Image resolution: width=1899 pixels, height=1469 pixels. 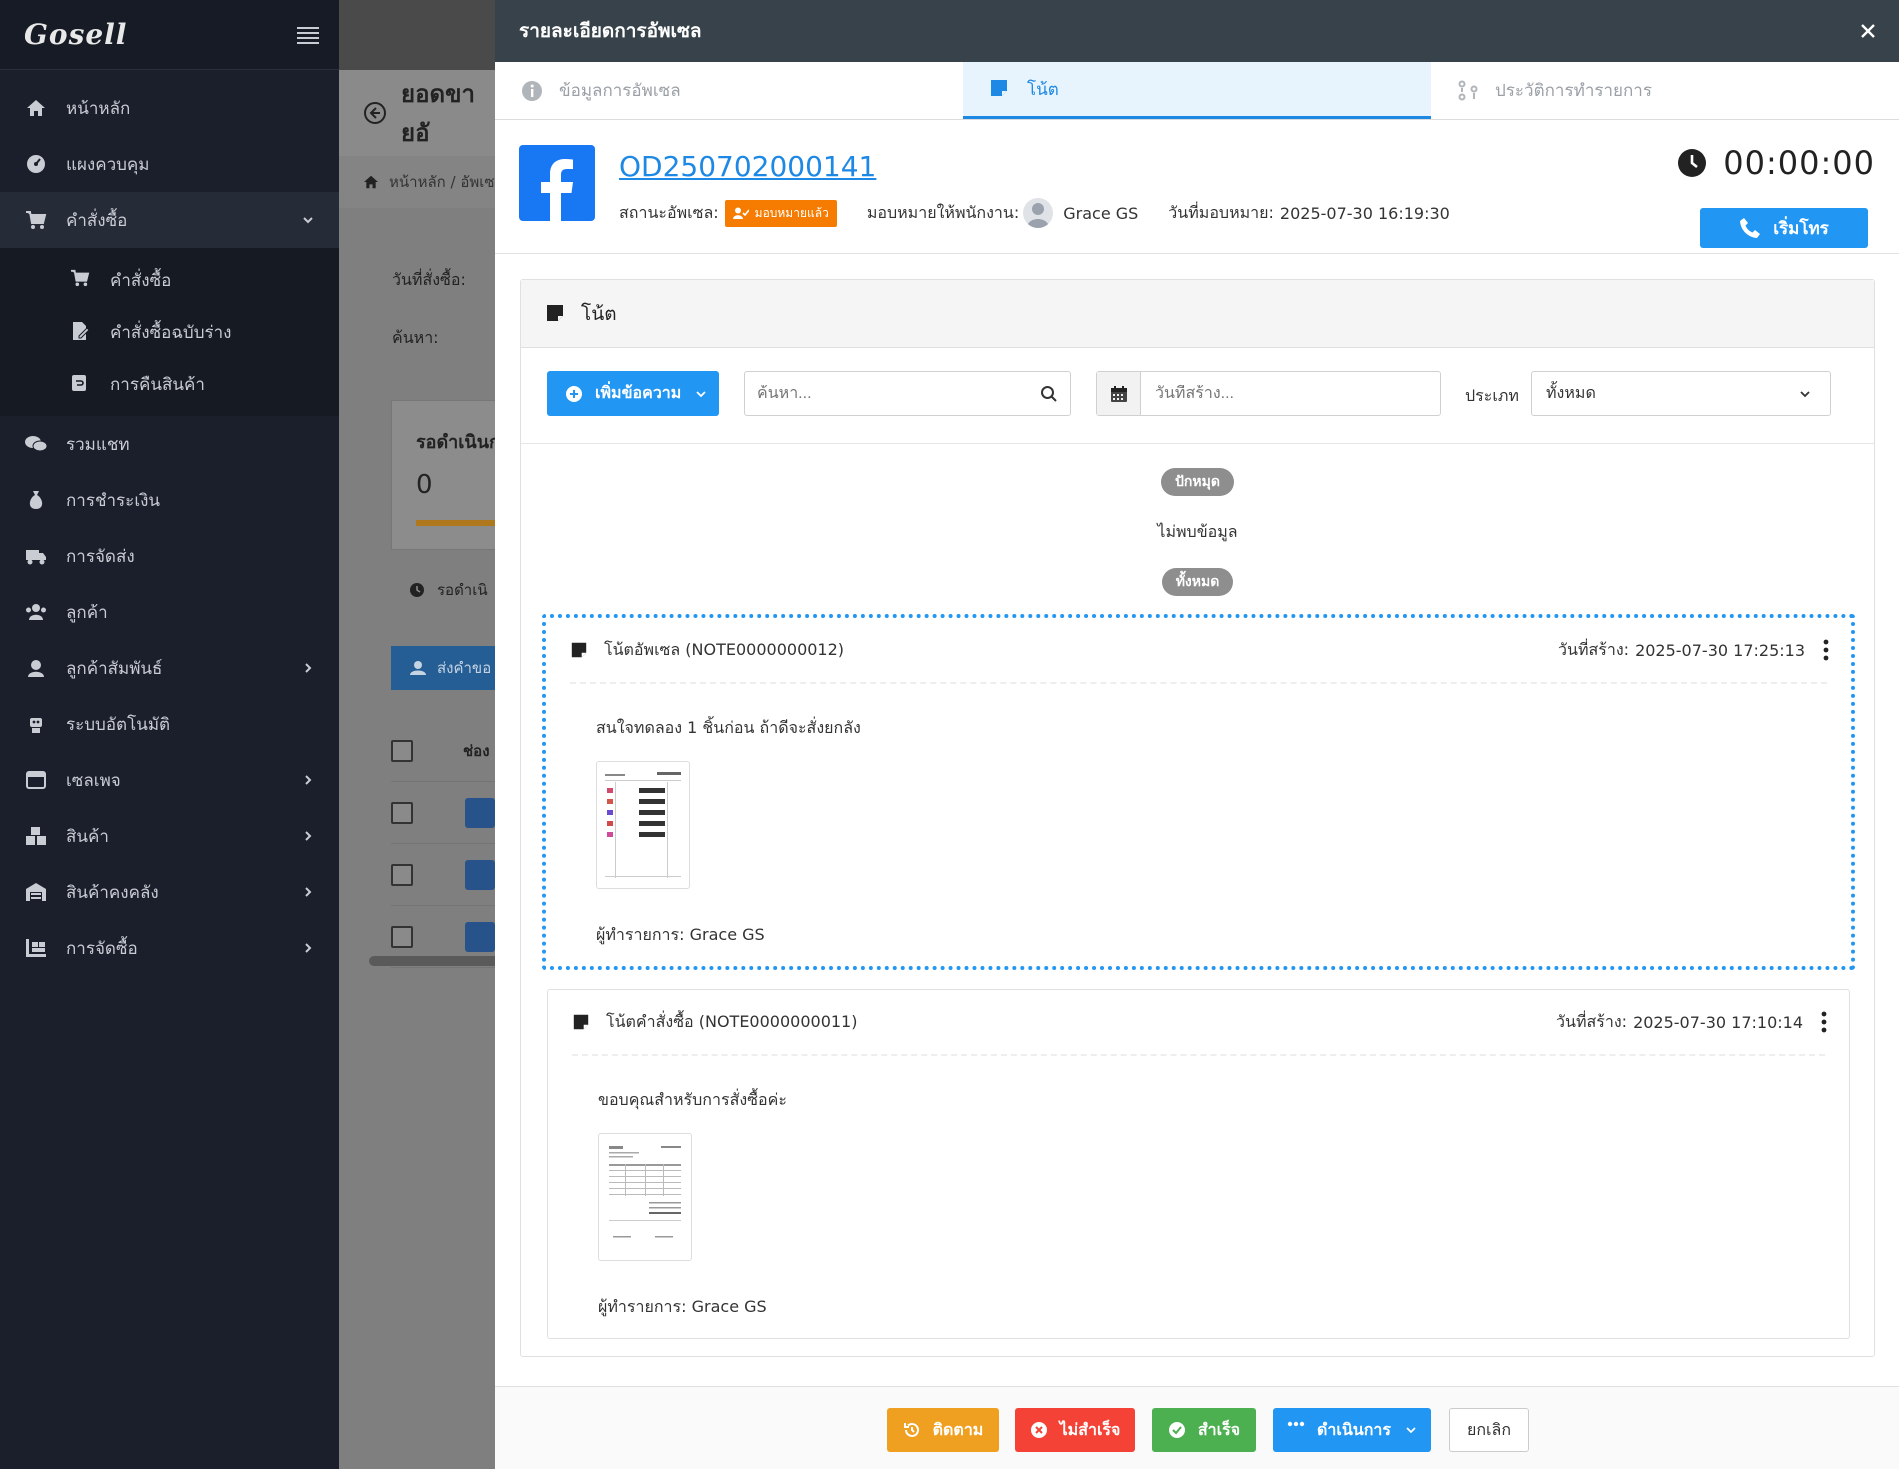 I want to click on sidebar-item-products: สินค้า, so click(x=169, y=836).